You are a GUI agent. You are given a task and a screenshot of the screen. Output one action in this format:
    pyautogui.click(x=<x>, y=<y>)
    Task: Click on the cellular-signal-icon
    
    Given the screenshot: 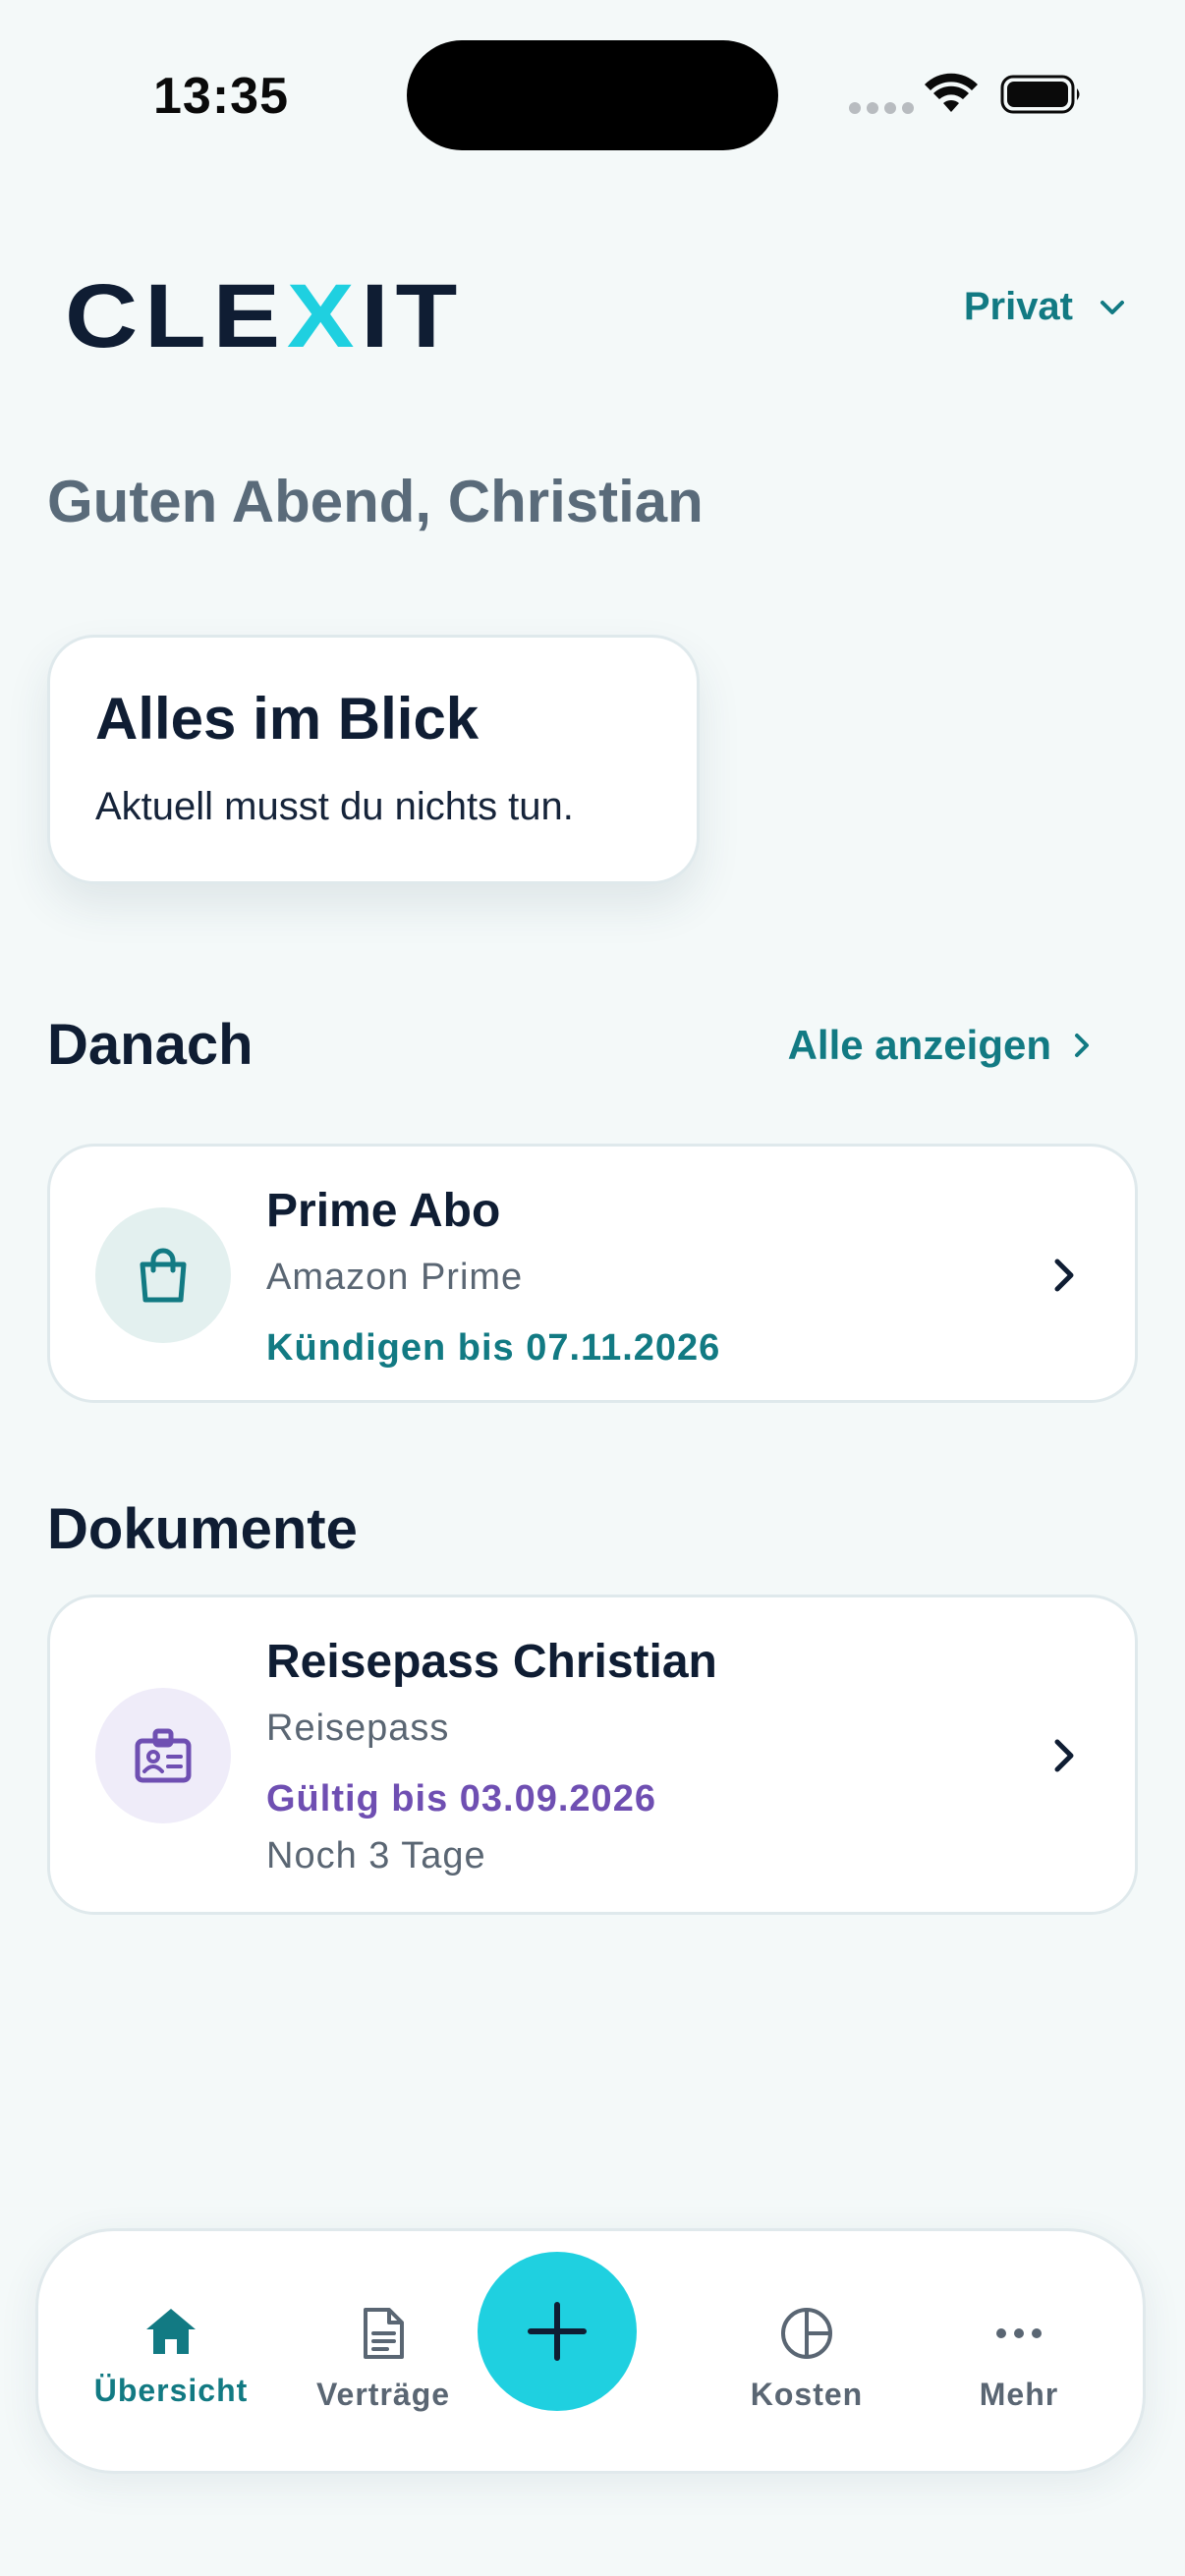 What is the action you would take?
    pyautogui.click(x=881, y=108)
    